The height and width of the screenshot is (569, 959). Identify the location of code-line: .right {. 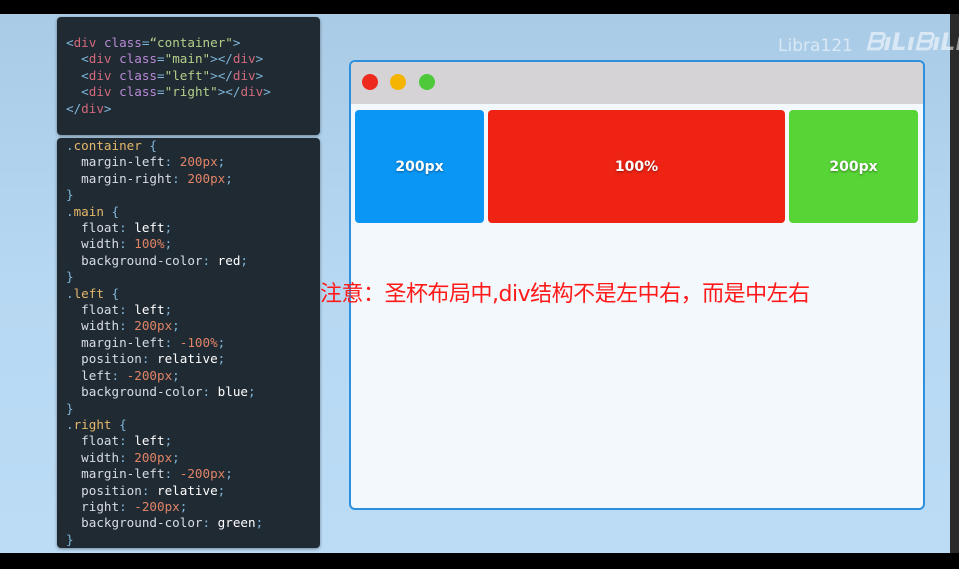
(164, 425).